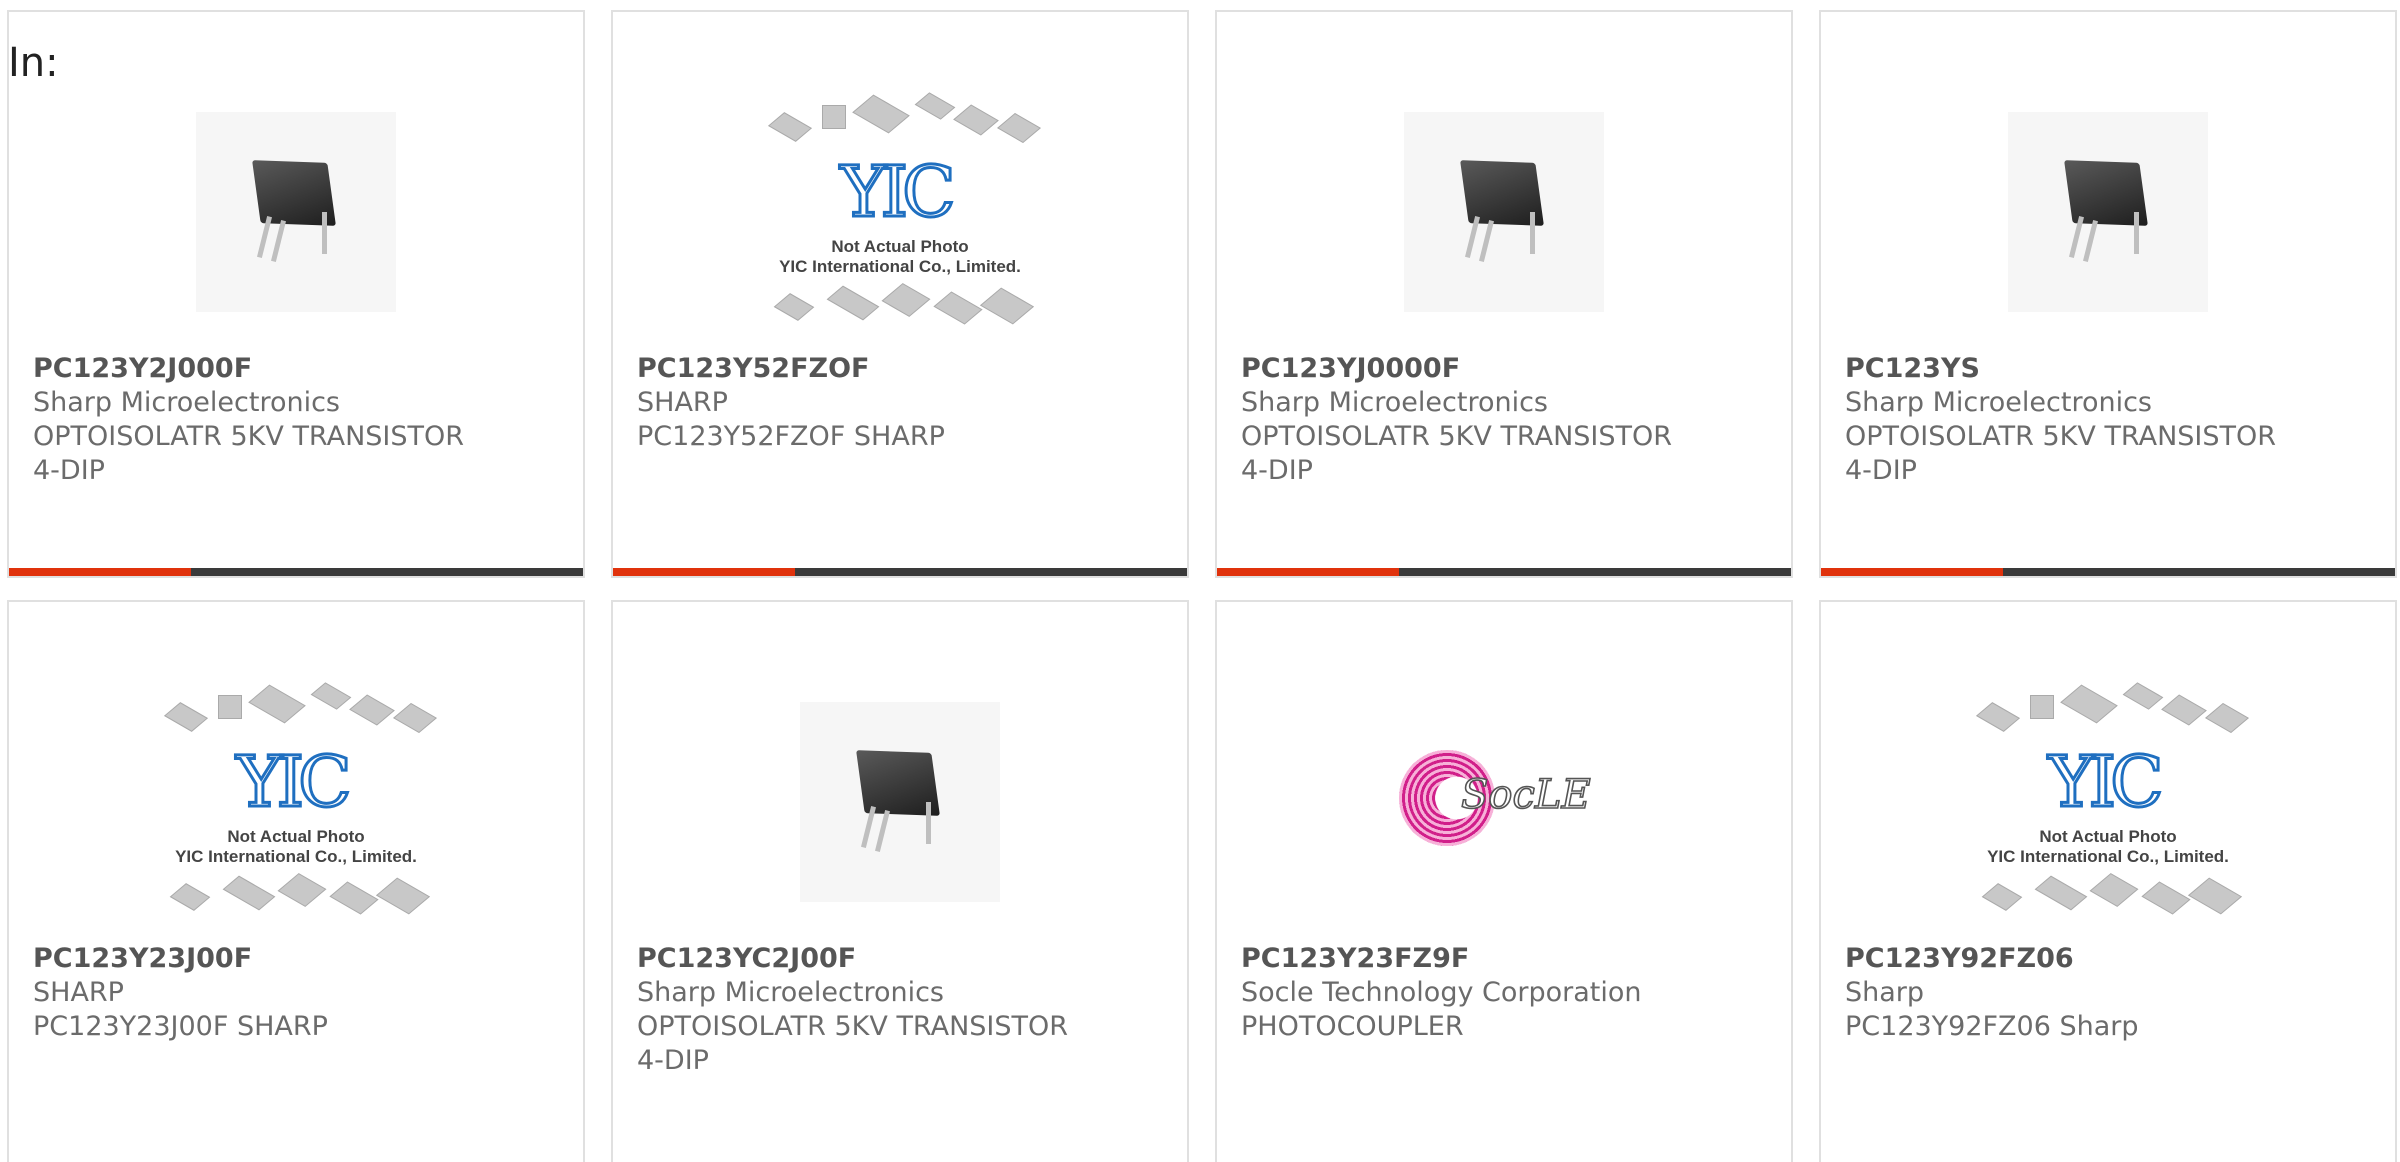 This screenshot has height=1162, width=2400. I want to click on product-image: SocLE, so click(1504, 802).